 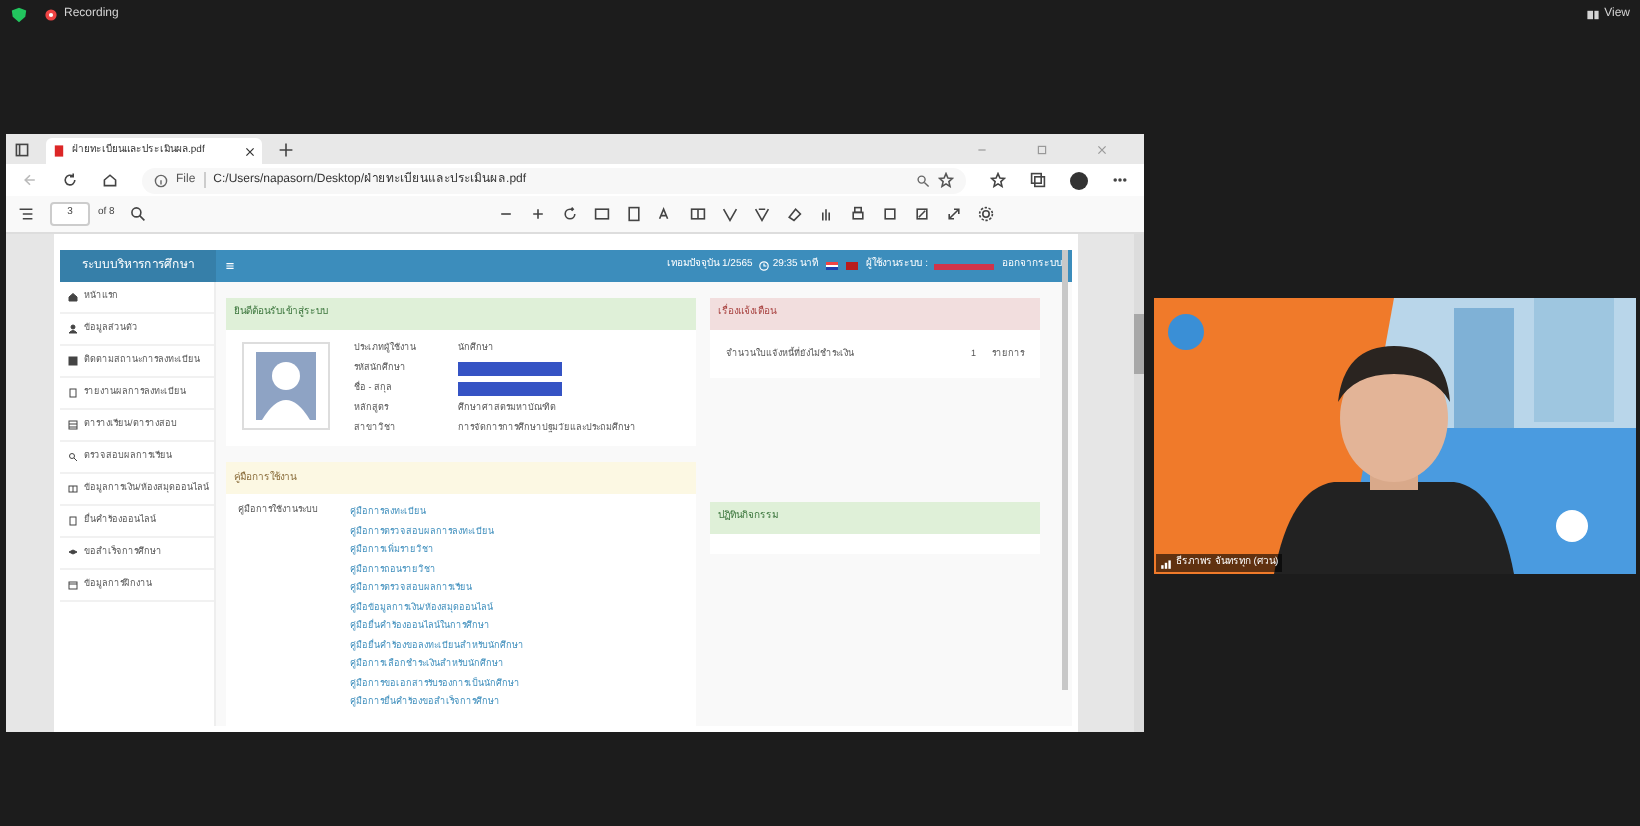 I want to click on new-tab-icon, so click(x=286, y=149).